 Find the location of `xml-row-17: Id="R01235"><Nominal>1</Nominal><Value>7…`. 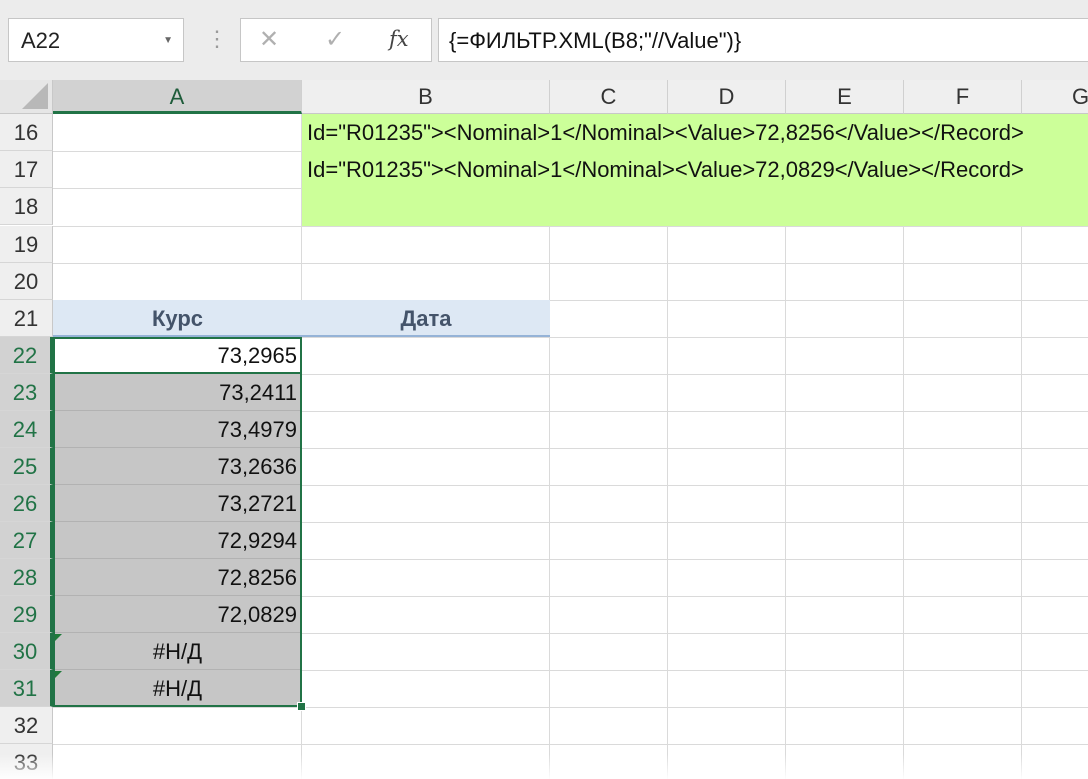

xml-row-17: Id="R01235"><Nominal>1</Nominal><Value>7… is located at coordinates (665, 169).